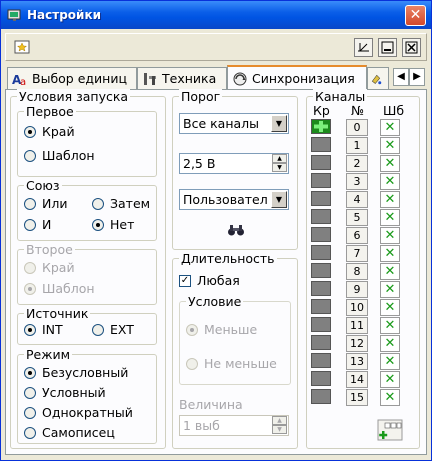 This screenshot has height=461, width=432. What do you see at coordinates (236, 230) in the screenshot?
I see `binoculars-icon` at bounding box center [236, 230].